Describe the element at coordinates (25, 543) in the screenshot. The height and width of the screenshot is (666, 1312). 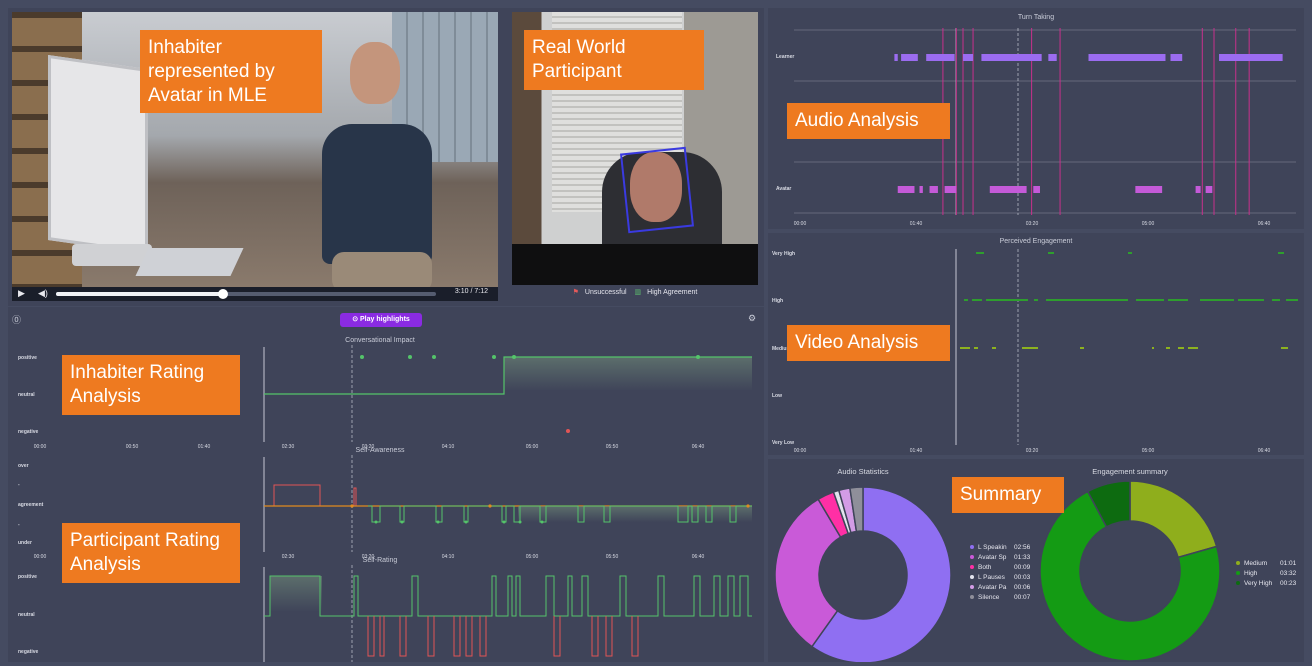
I see `y-tick-label: under` at that location.